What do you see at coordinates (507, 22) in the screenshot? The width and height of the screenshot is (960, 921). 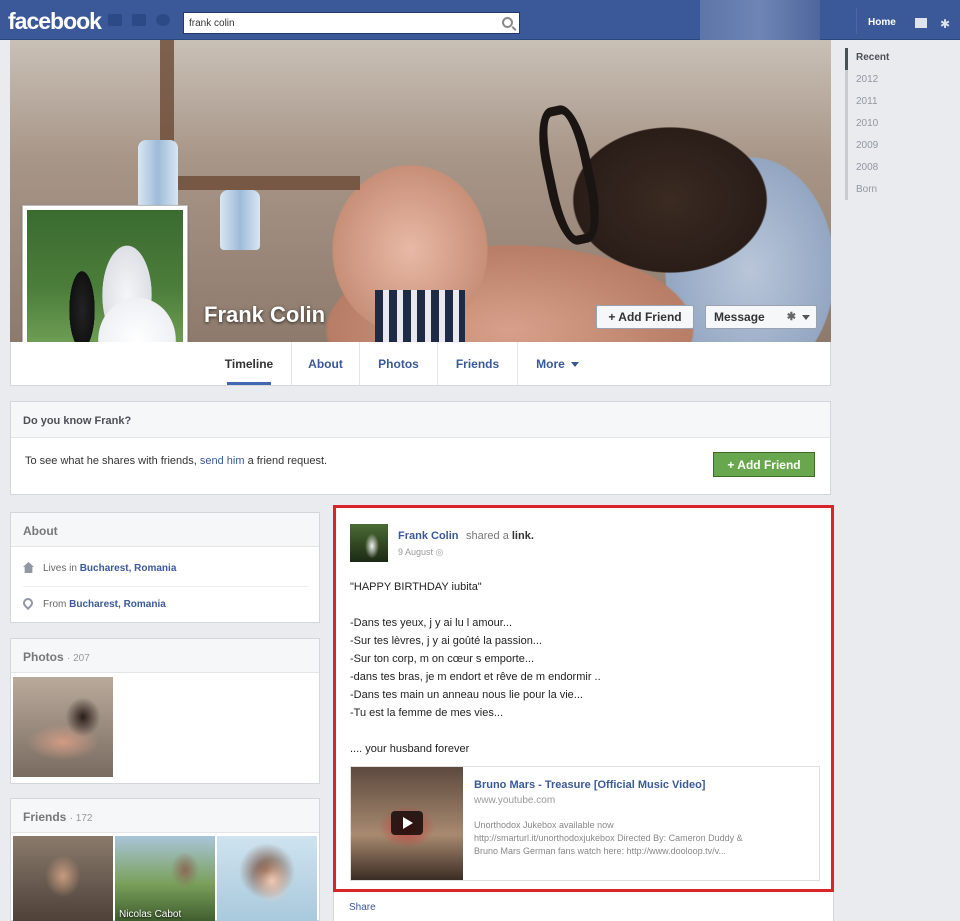 I see `search-icon` at bounding box center [507, 22].